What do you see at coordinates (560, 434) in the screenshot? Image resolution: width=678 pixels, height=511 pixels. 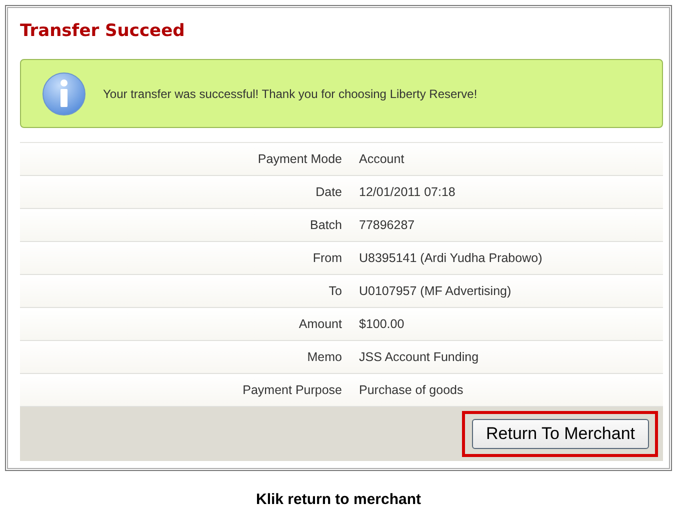 I see `return-to-merchant-button: Return To Merchant` at bounding box center [560, 434].